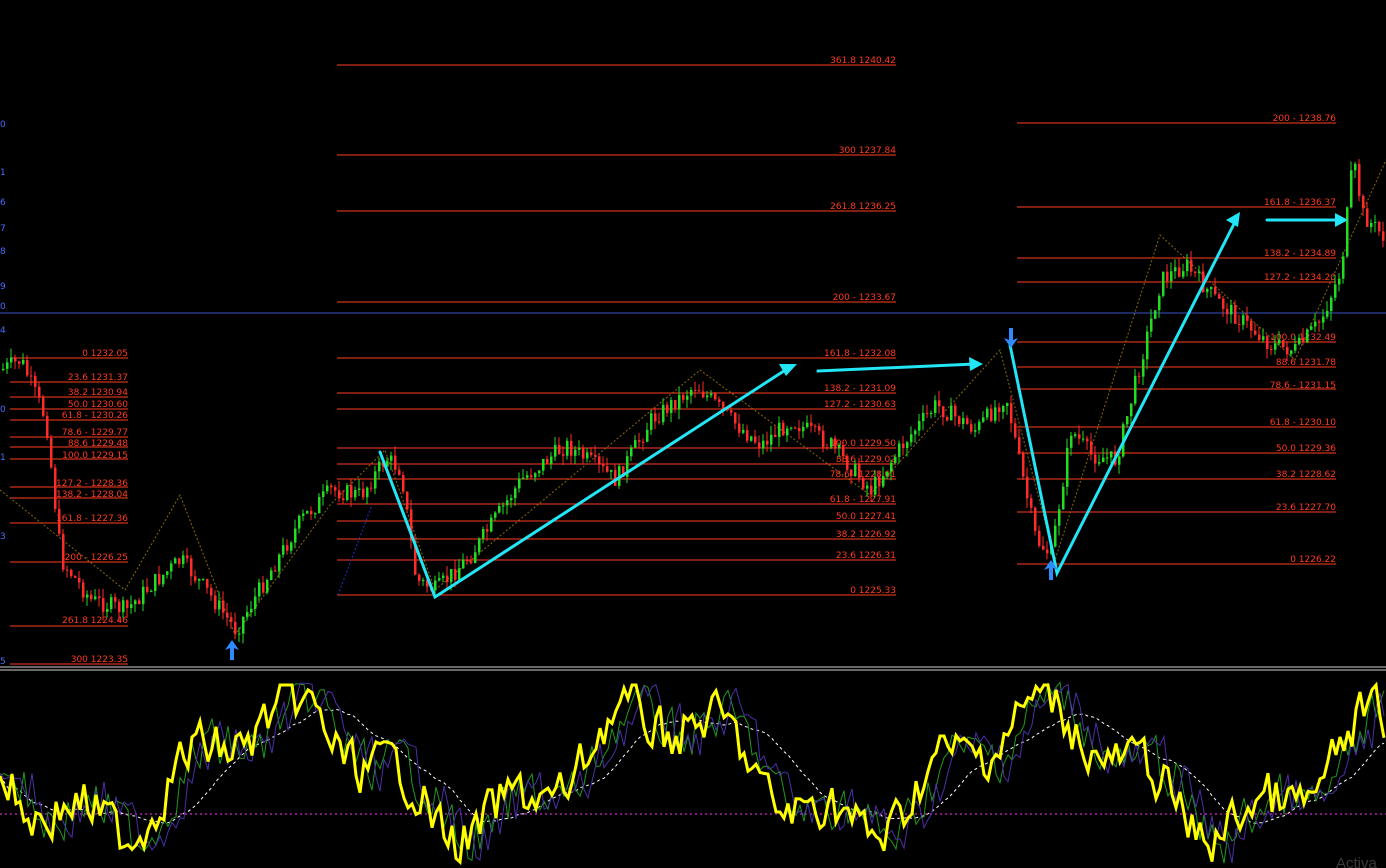 This screenshot has height=868, width=1386. I want to click on fib-level-label: 0 1232.05, so click(105, 354).